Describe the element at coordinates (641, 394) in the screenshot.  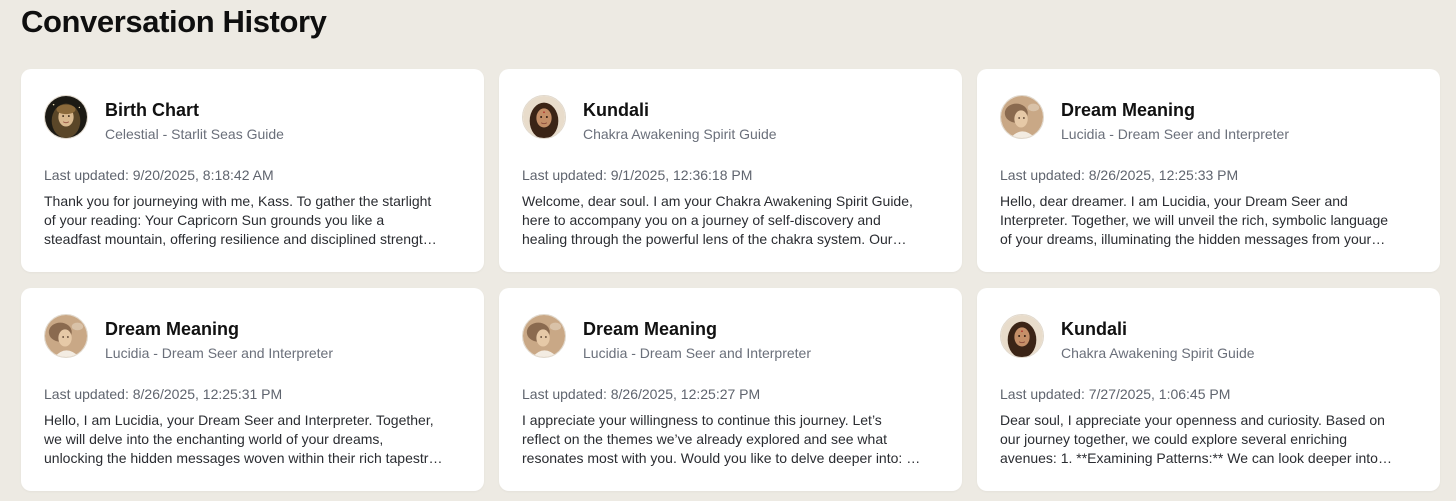
I see `last-updated-timestamp: Last updated: 8/26/2025, 12:25:27 PM` at that location.